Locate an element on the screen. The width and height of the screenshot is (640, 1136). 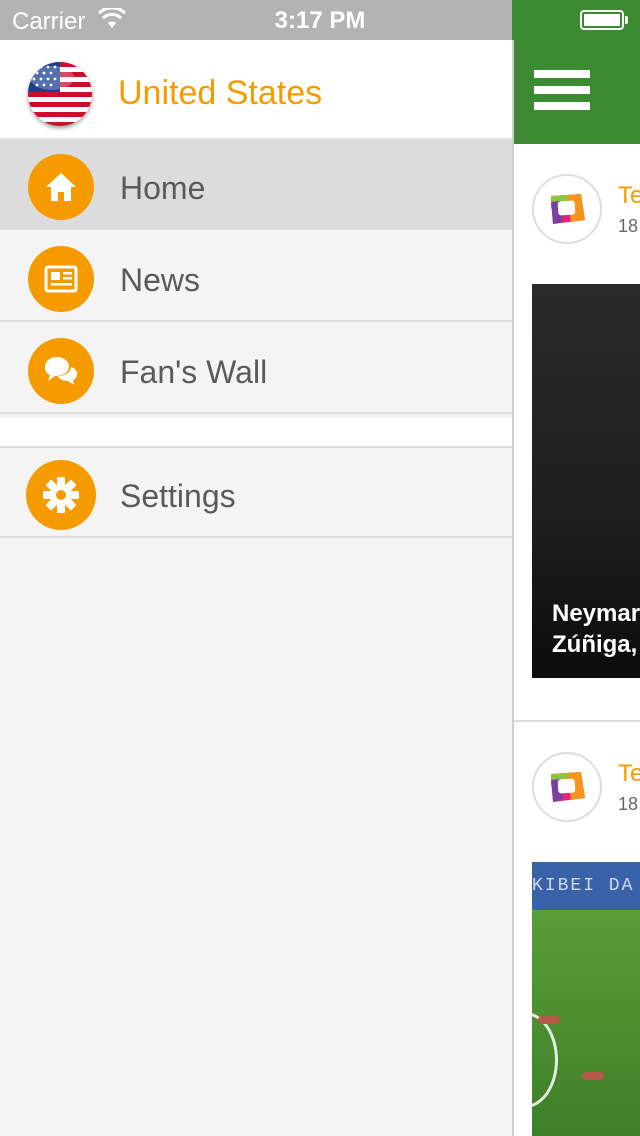
navigation-bar is located at coordinates (577, 92).